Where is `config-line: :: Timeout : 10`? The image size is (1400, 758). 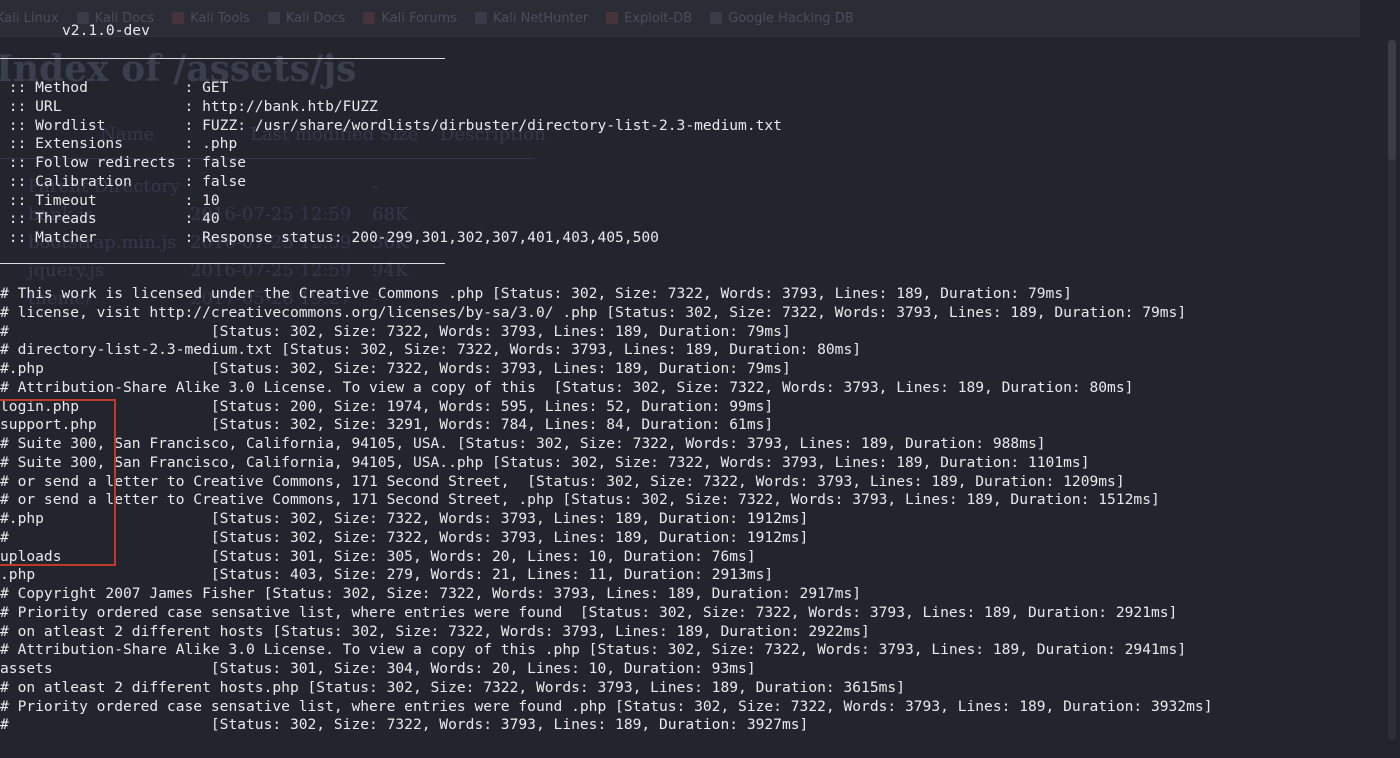 config-line: :: Timeout : 10 is located at coordinates (110, 200).